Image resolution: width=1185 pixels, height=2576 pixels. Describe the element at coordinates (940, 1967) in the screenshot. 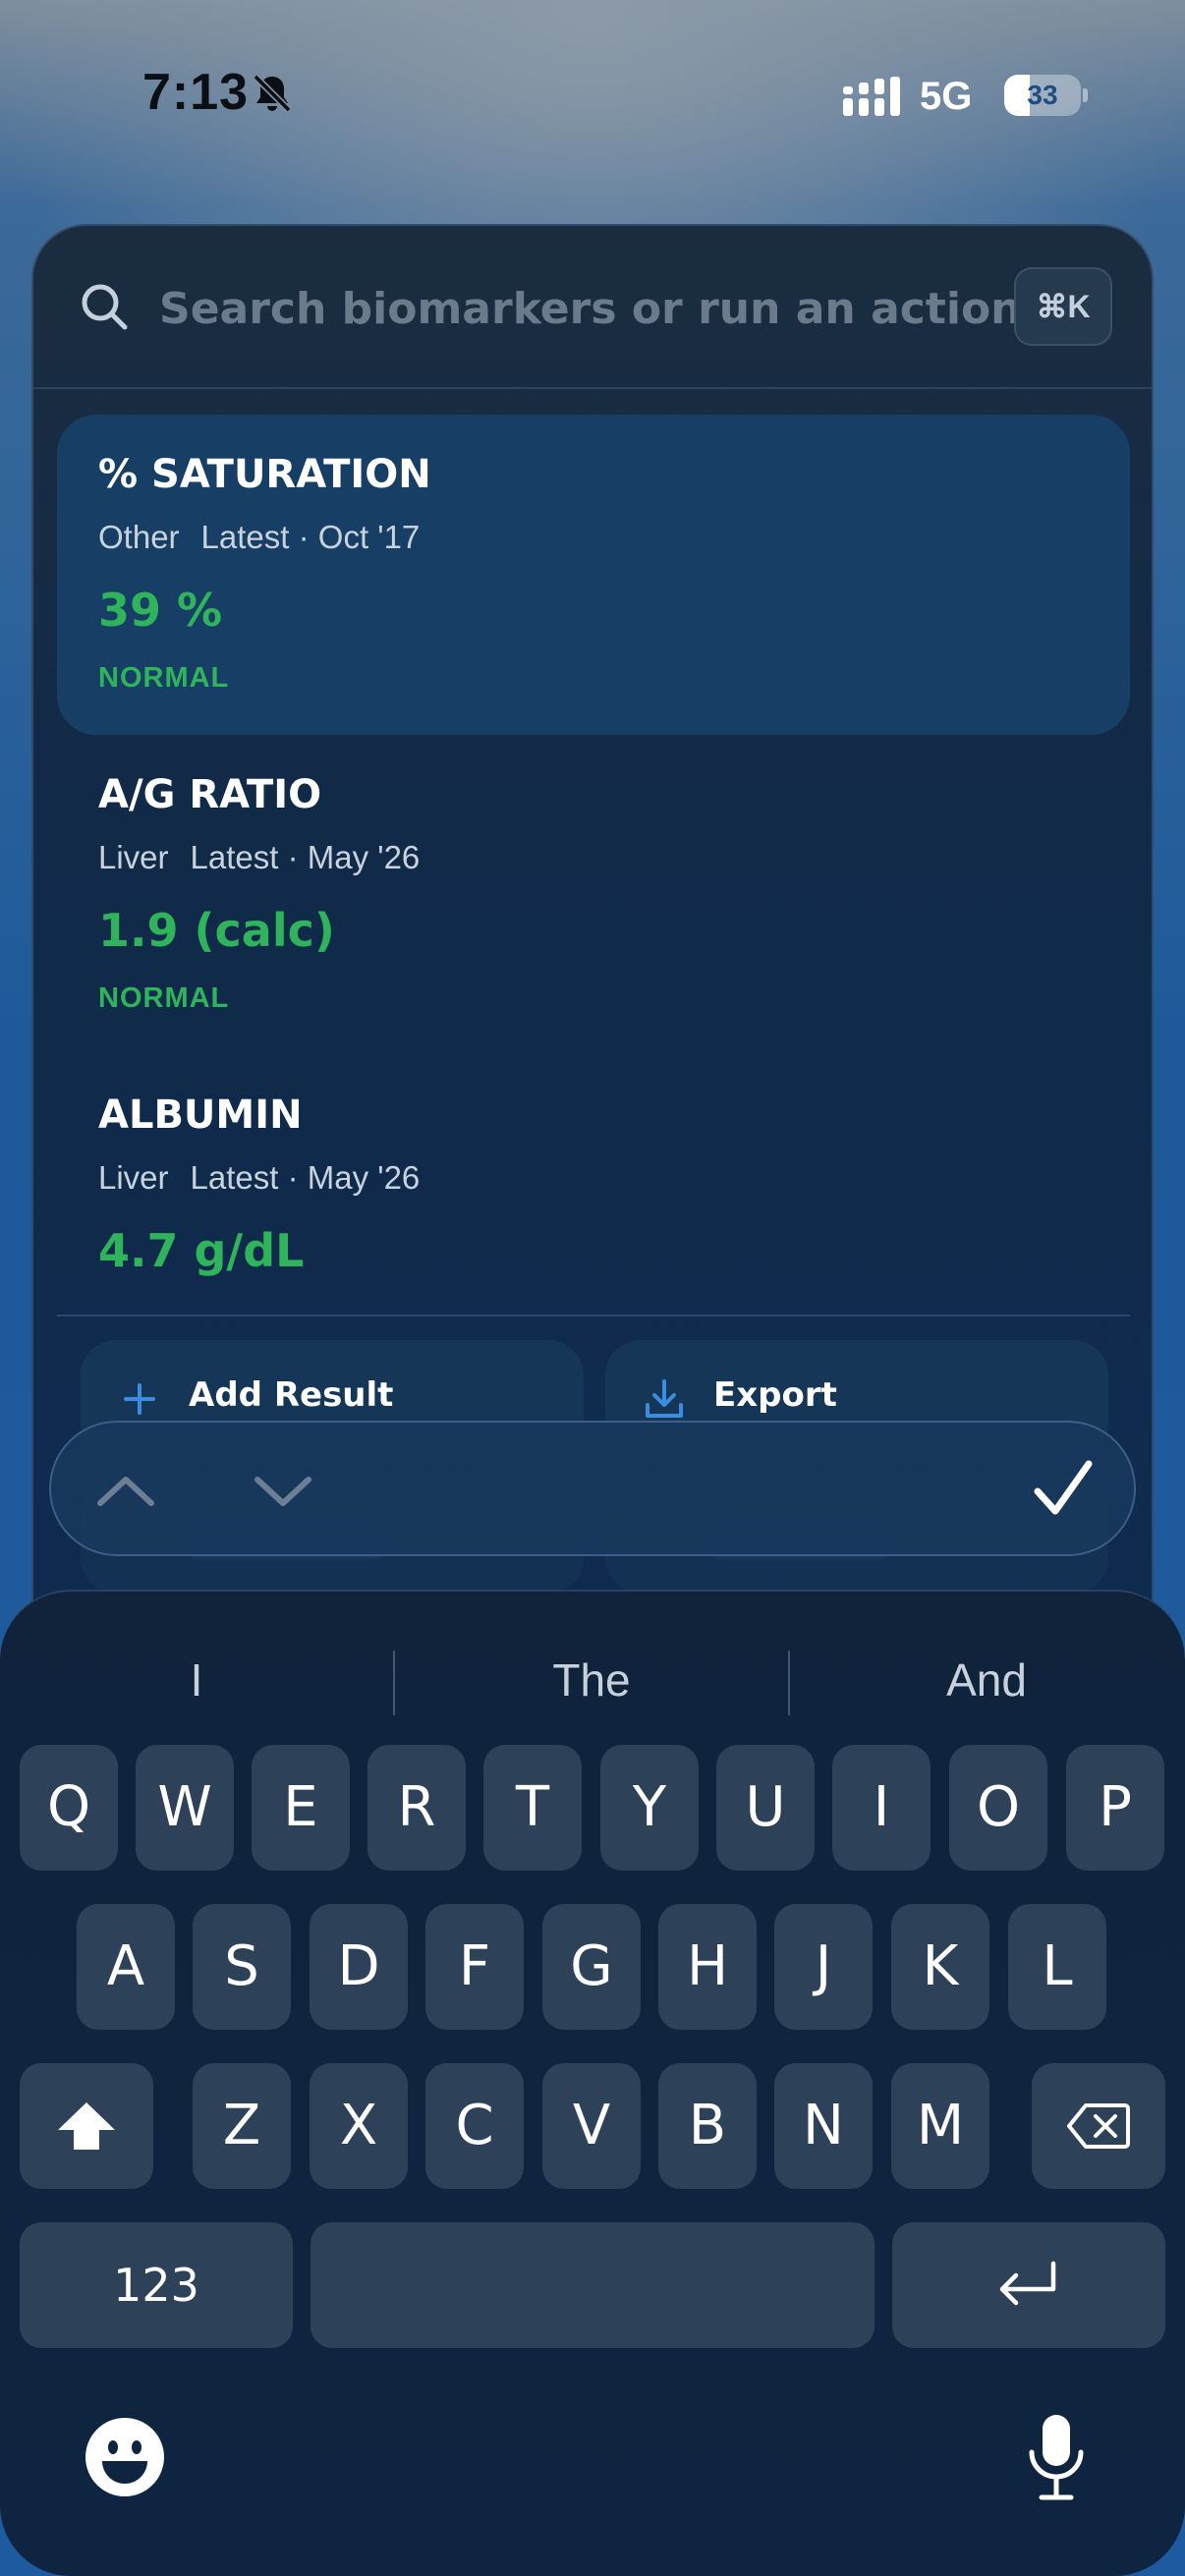

I see `key-k: K` at that location.